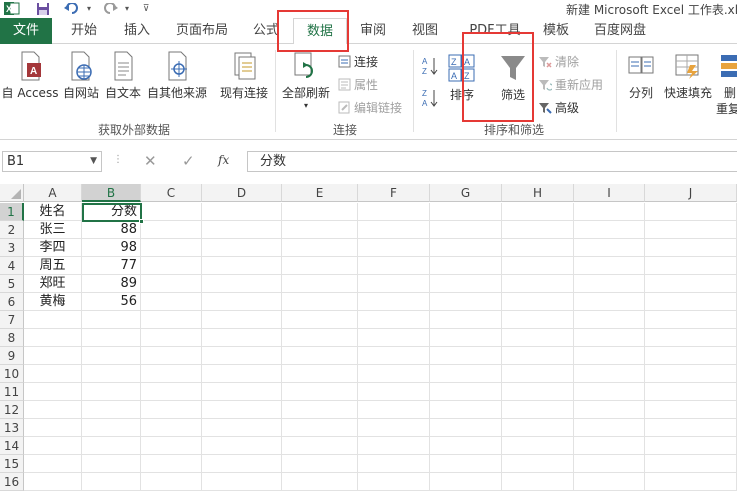  What do you see at coordinates (111, 284) in the screenshot?
I see `cell-b5: 89` at bounding box center [111, 284].